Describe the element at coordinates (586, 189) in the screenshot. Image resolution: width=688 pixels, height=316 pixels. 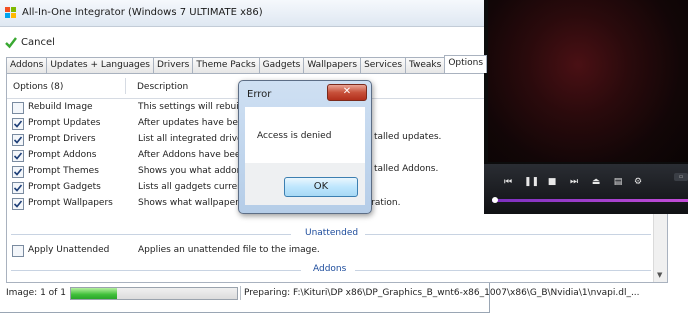
I see `player-controls: ⏮ ❚❚ ■ ⏭ ⏏ ▤ ⚙ ▭` at that location.